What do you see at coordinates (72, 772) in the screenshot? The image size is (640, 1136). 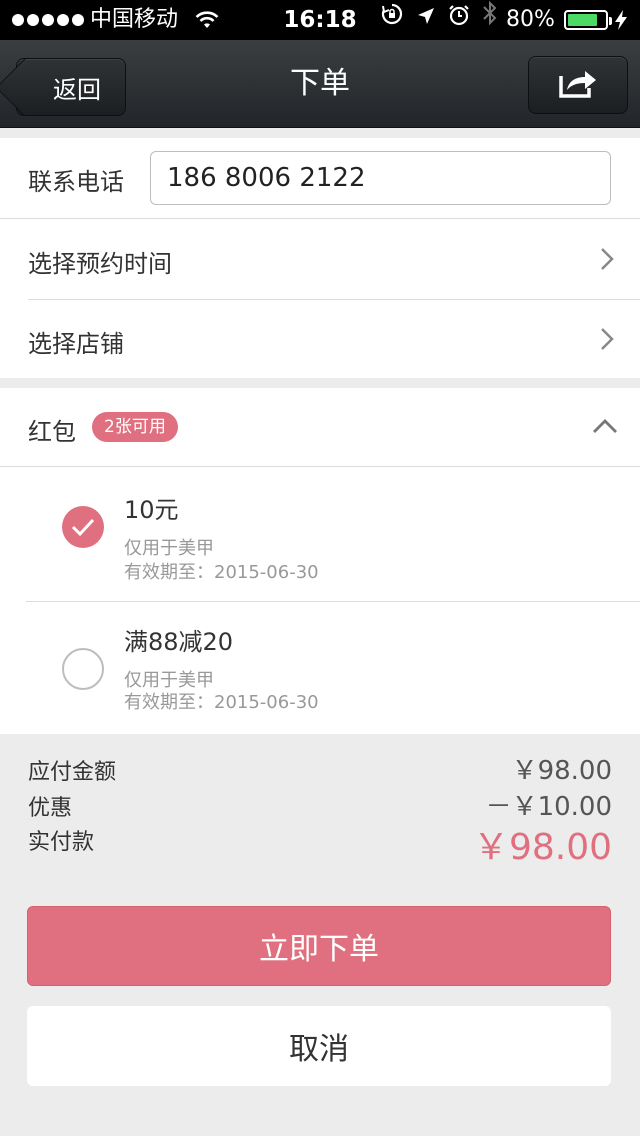 I see `payable-label: 应付金额` at bounding box center [72, 772].